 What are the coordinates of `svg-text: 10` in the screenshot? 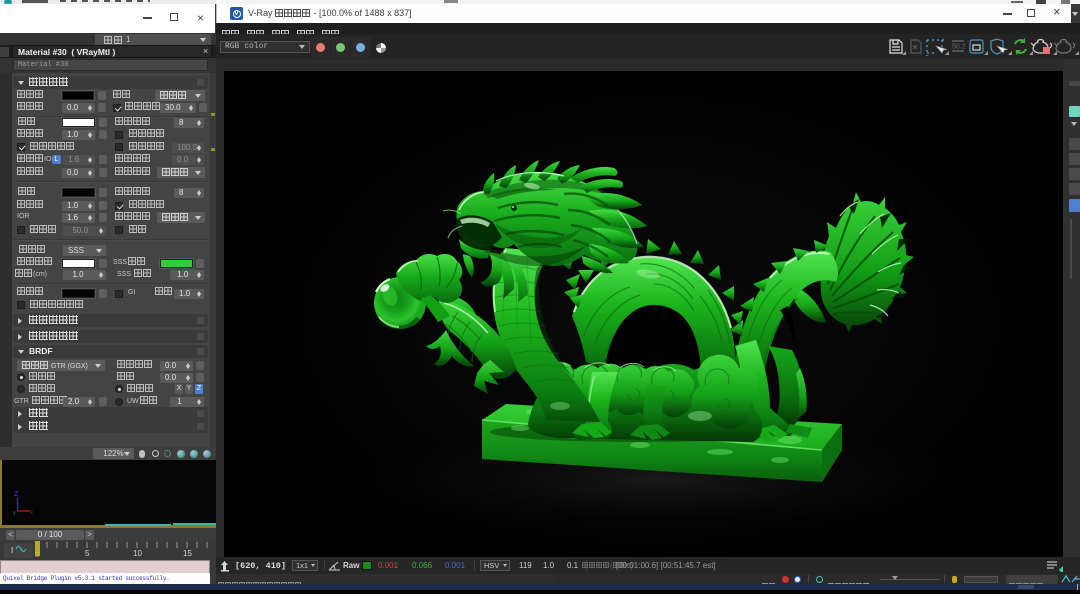 It's located at (137, 553).